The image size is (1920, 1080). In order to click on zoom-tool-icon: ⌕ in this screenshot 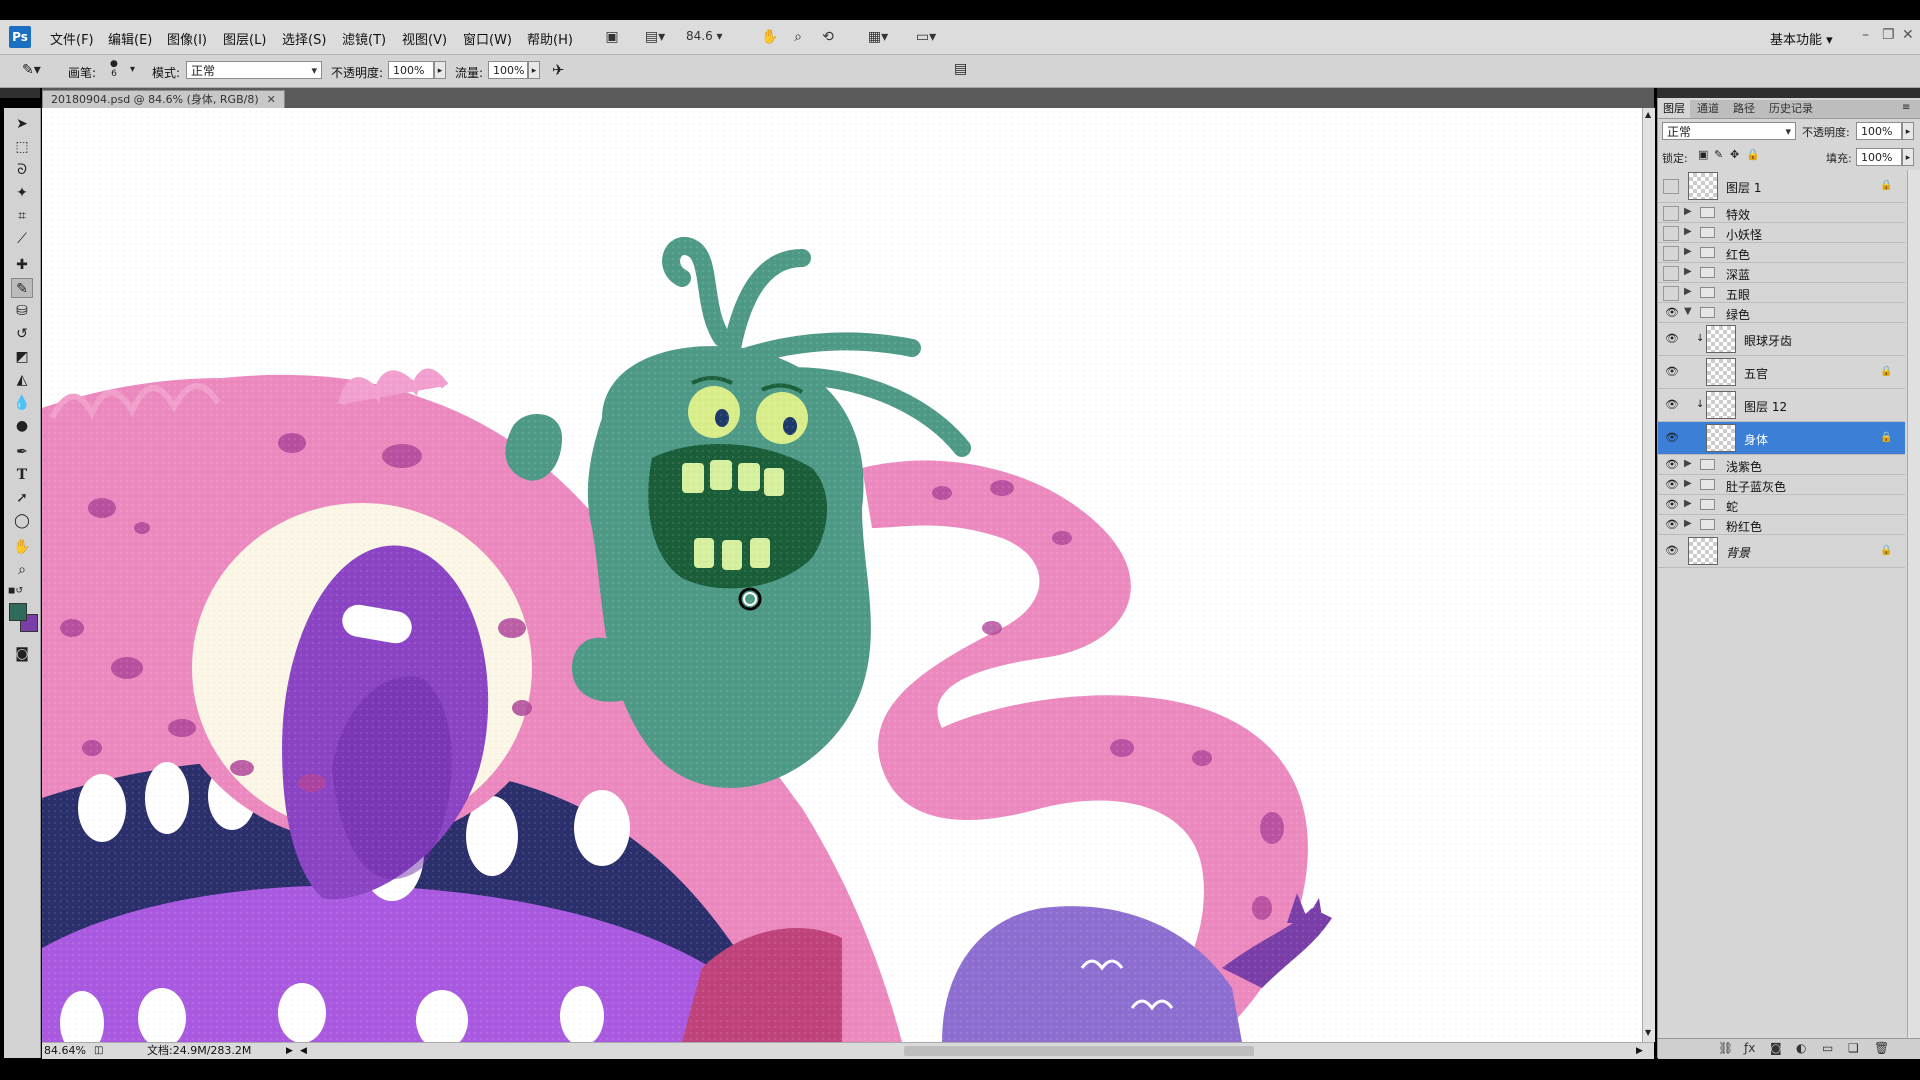, I will do `click(22, 570)`.